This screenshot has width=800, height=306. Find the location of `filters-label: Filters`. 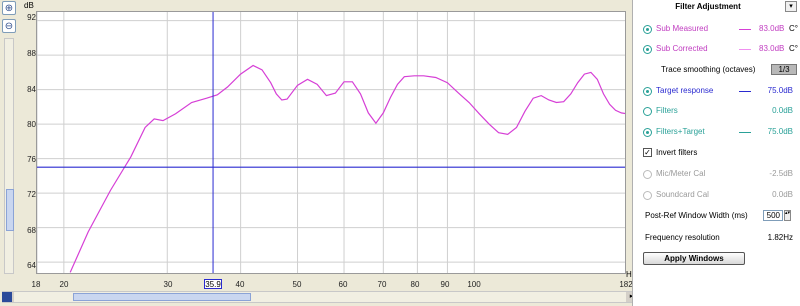

filters-label: Filters is located at coordinates (667, 110).